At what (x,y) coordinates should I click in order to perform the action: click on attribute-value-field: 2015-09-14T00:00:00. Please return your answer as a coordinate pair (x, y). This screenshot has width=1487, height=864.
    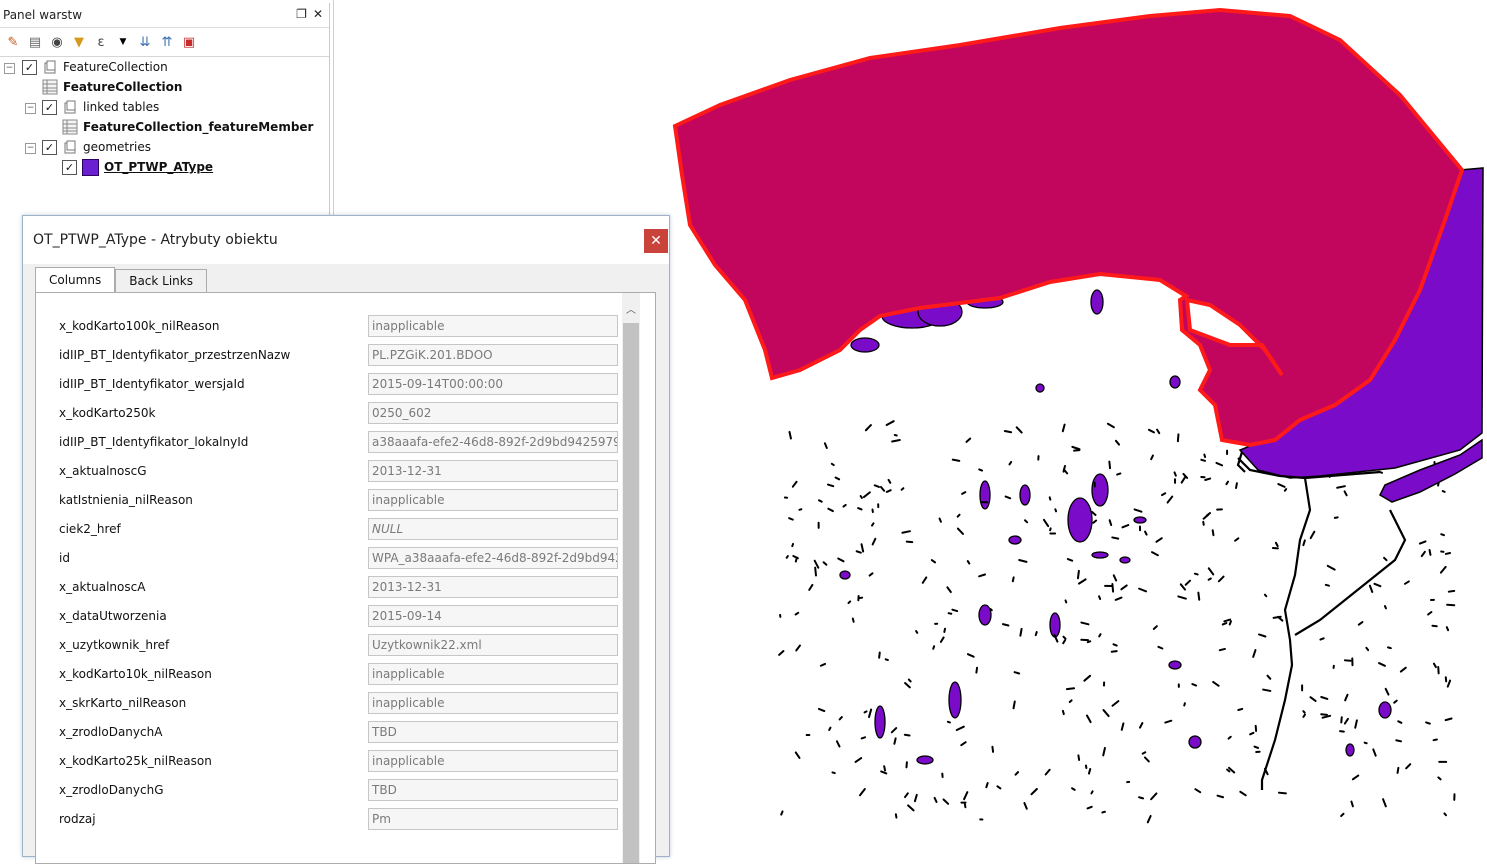
    Looking at the image, I should click on (493, 384).